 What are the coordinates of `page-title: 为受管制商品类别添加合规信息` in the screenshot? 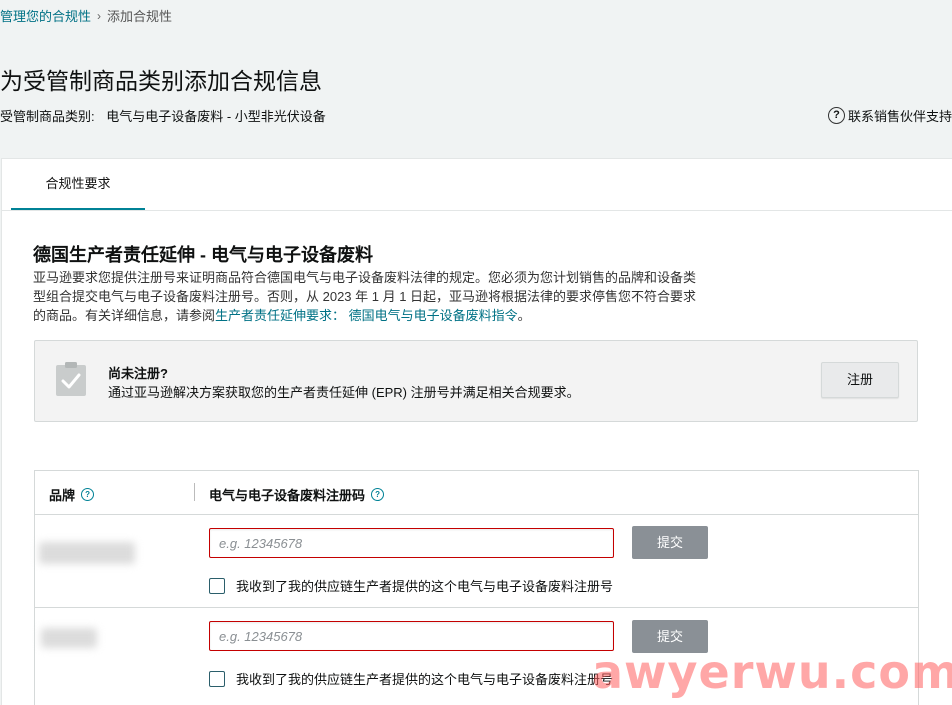 It's located at (161, 81).